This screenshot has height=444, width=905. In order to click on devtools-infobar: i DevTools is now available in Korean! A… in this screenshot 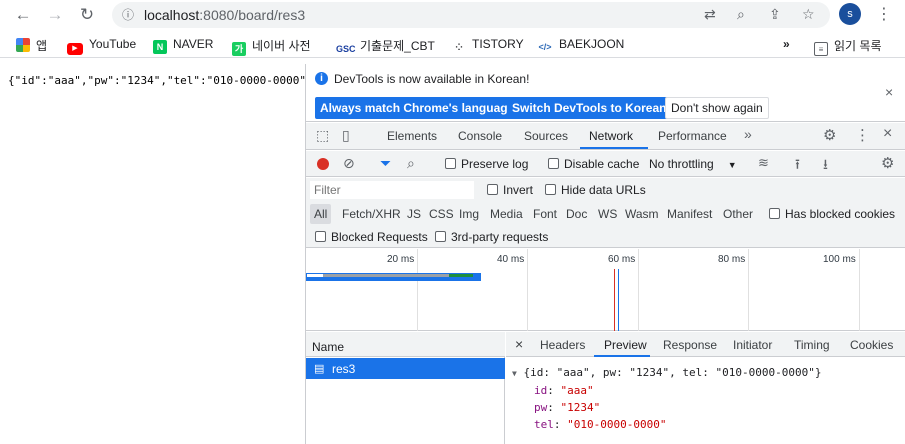, I will do `click(605, 93)`.